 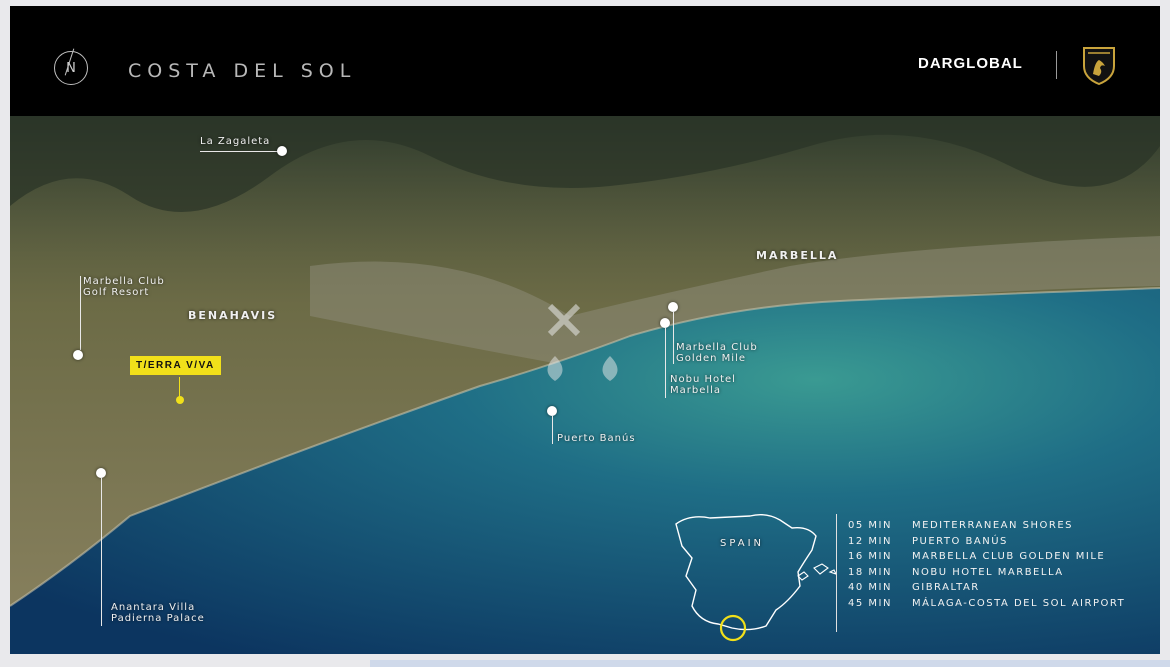 I want to click on marker-nobu-hotel, so click(x=665, y=323).